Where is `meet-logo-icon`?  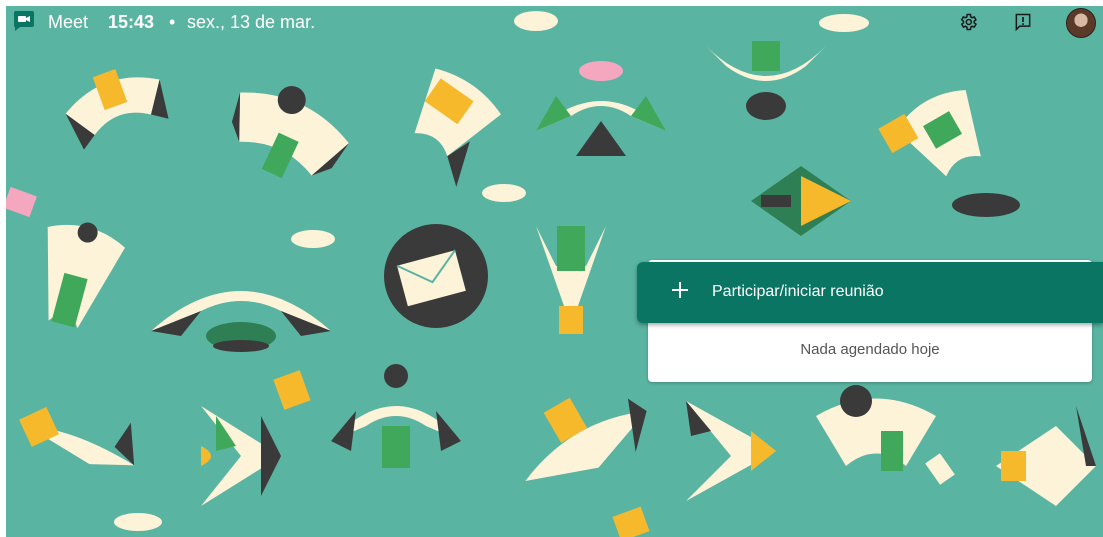
meet-logo-icon is located at coordinates (24, 21).